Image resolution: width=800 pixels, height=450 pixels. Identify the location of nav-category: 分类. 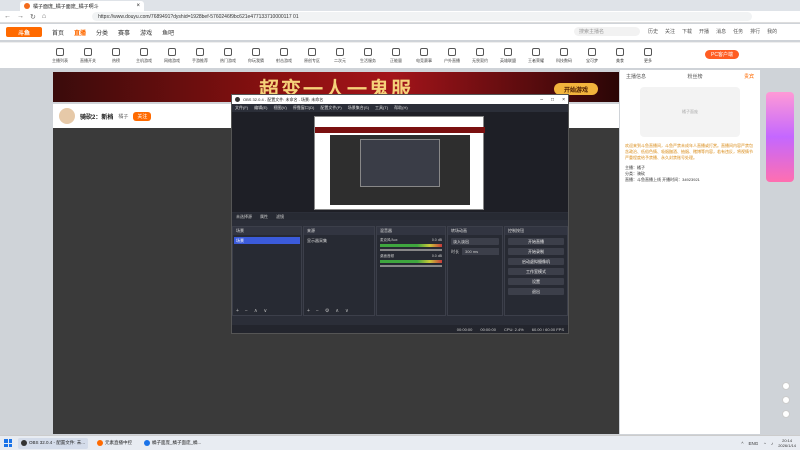
(102, 32).